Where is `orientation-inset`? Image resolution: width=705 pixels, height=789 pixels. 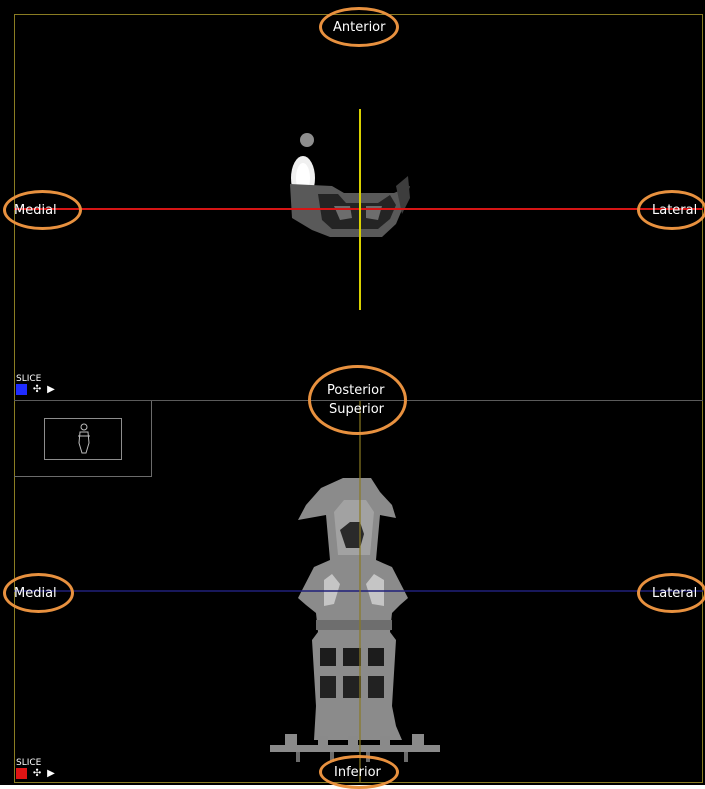
orientation-inset is located at coordinates (83, 439).